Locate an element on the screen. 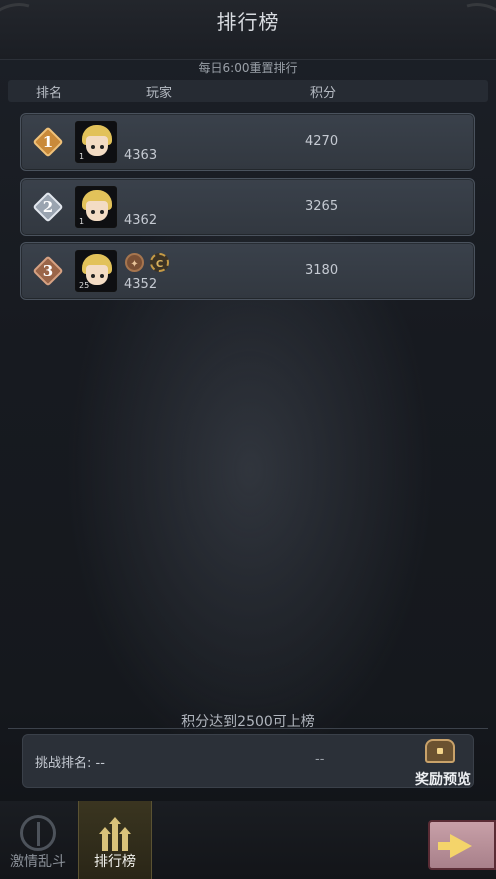 The image size is (496, 879). player-score: 4270 is located at coordinates (322, 141).